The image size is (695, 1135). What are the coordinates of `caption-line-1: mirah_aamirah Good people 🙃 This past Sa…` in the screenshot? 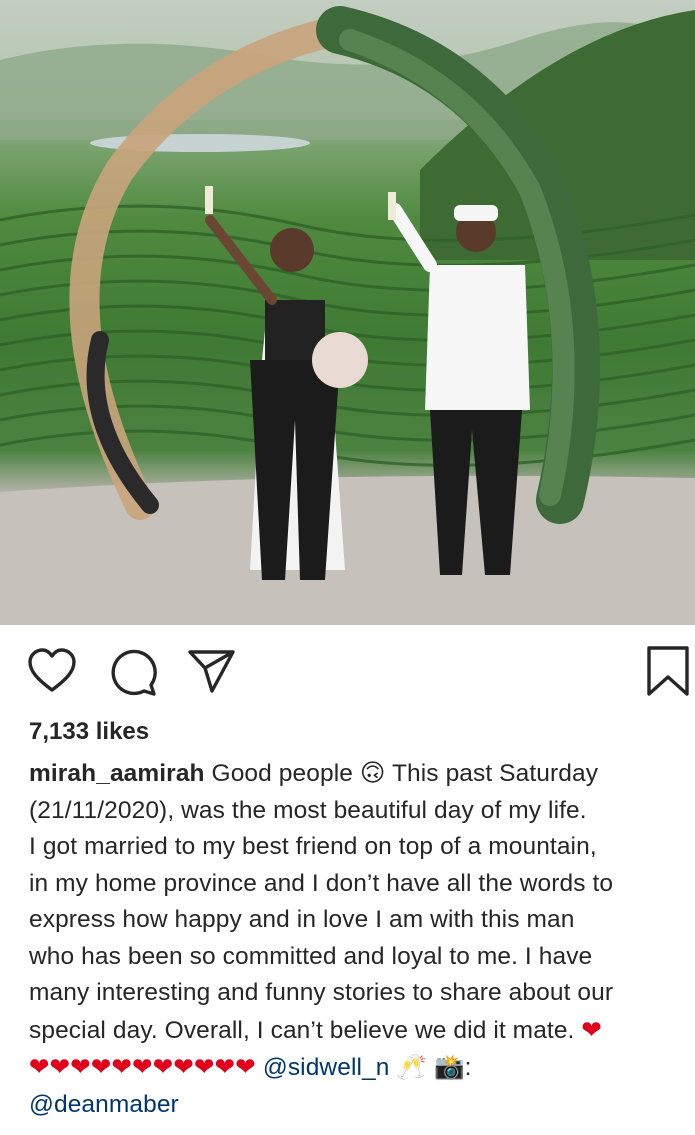 It's located at (359, 774).